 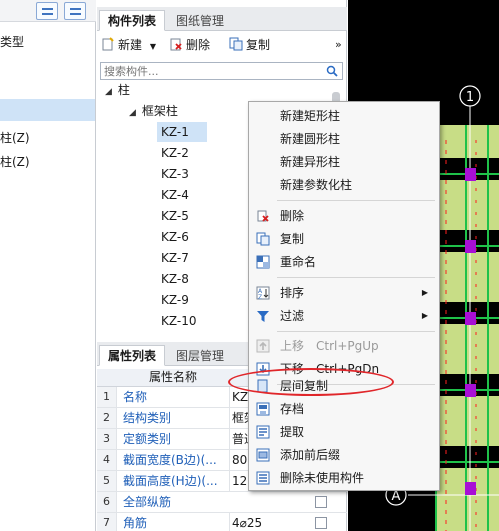 I want to click on menu-item-delete-unused: 删除未使用构件, so click(x=344, y=478).